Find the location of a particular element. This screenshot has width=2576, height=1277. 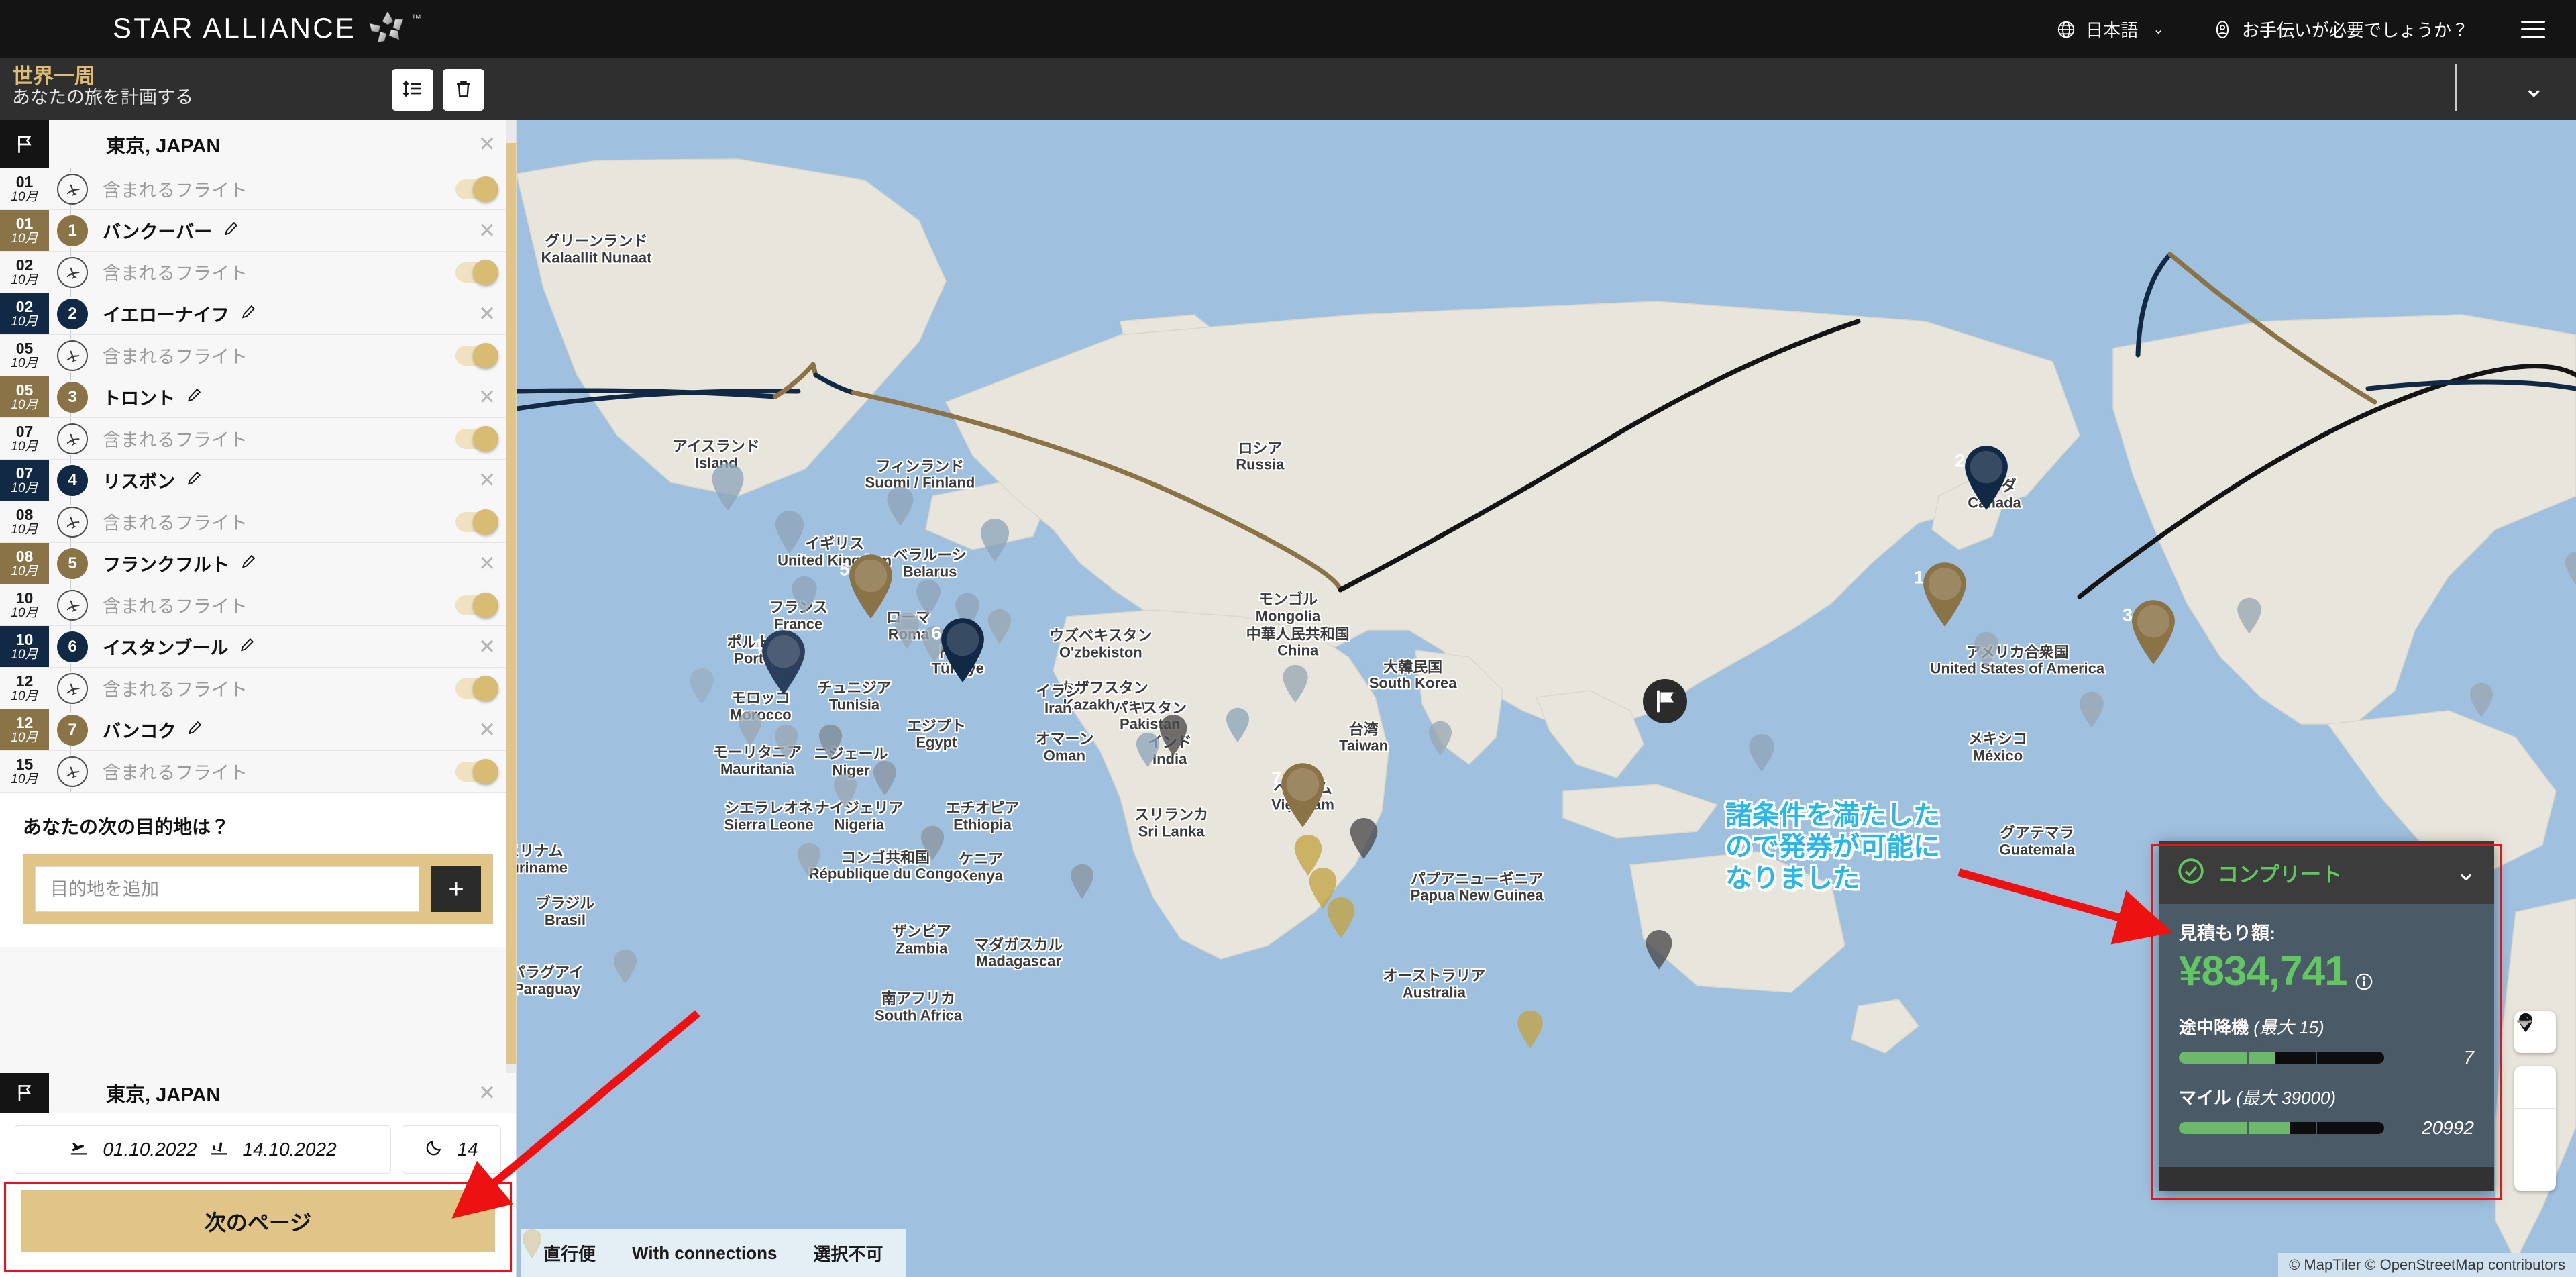

trip-dates-pill: 01.10.2022 14.10.2022 is located at coordinates (203, 1149).